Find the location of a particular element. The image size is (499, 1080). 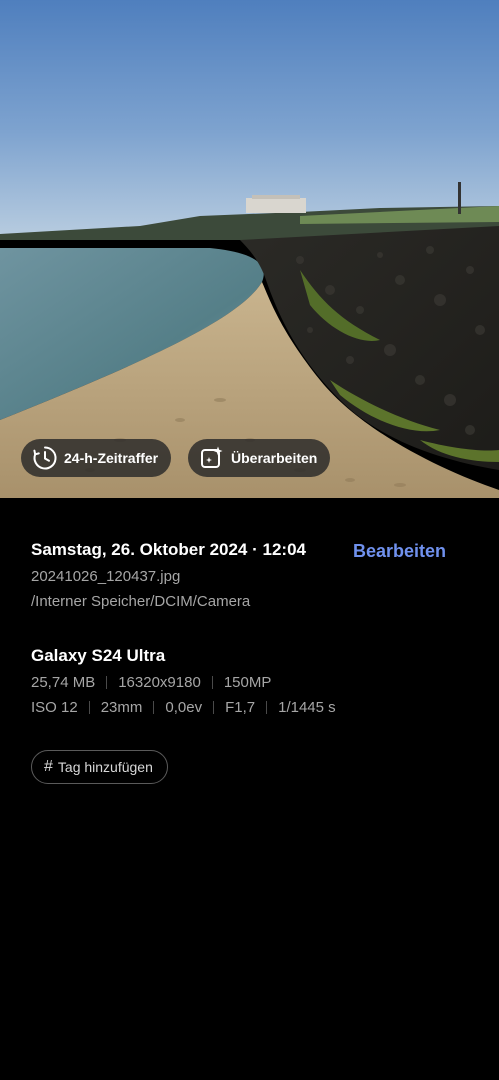

remaster-button: Überarbeiten is located at coordinates (259, 458).